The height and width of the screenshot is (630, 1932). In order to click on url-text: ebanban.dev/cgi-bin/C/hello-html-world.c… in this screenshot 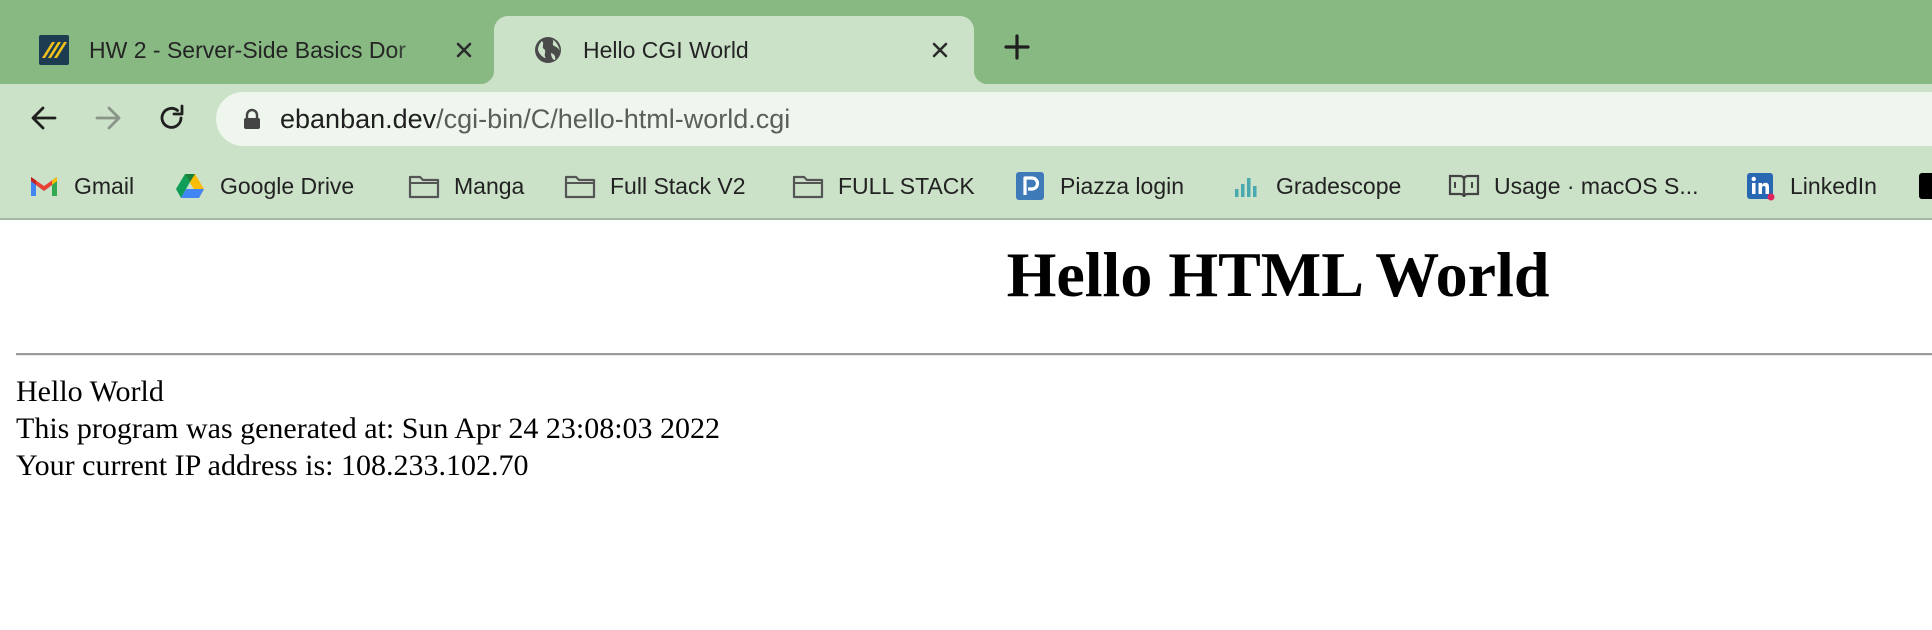, I will do `click(535, 119)`.